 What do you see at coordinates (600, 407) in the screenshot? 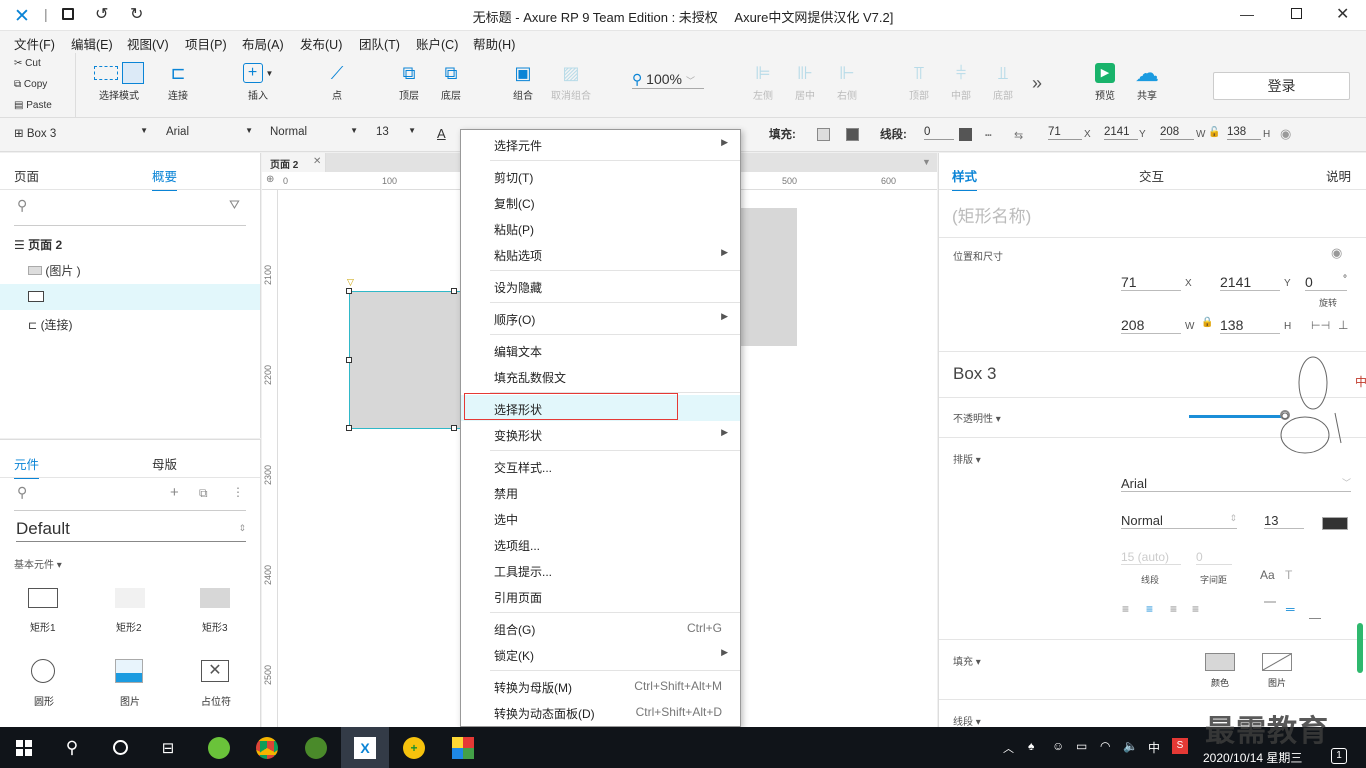
I see `ctx-select-shape: 选择形状` at bounding box center [600, 407].